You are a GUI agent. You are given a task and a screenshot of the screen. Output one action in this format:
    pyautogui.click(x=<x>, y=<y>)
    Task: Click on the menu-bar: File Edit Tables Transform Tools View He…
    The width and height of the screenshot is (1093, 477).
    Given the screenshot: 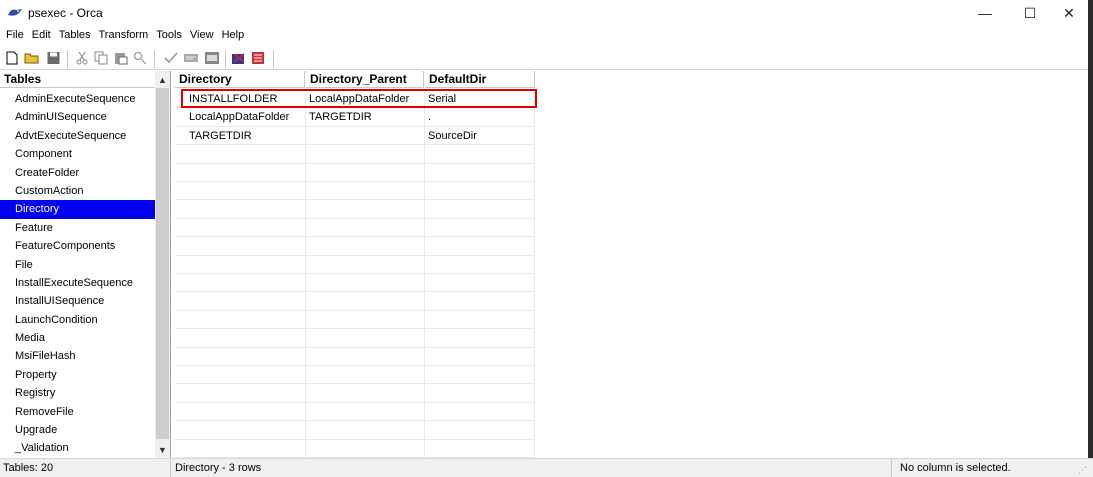 What is the action you would take?
    pyautogui.click(x=126, y=35)
    